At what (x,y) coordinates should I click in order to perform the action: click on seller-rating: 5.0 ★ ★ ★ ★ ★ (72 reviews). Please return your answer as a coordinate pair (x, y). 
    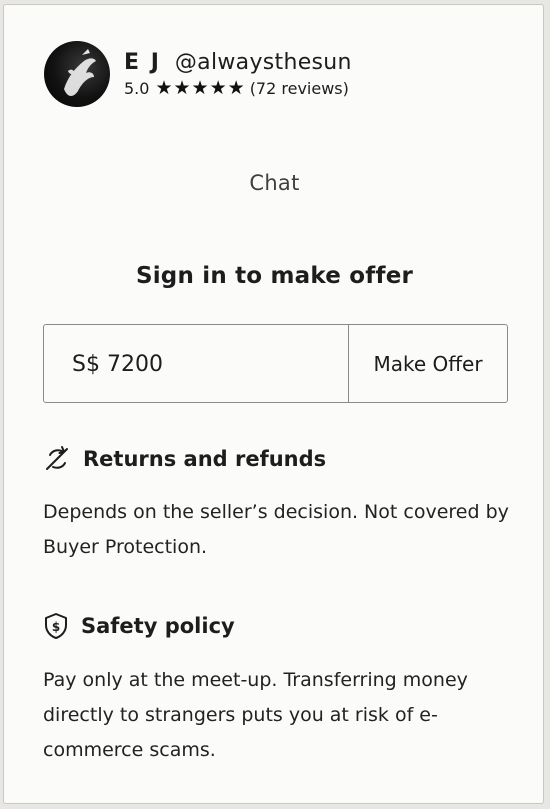
    Looking at the image, I should click on (238, 89).